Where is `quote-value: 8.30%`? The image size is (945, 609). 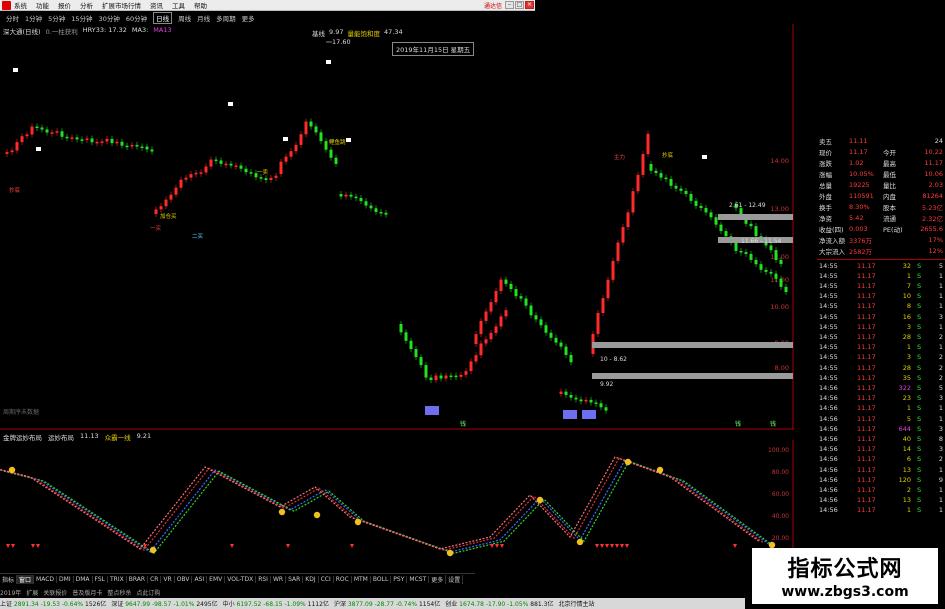
quote-value: 8.30% is located at coordinates (859, 206).